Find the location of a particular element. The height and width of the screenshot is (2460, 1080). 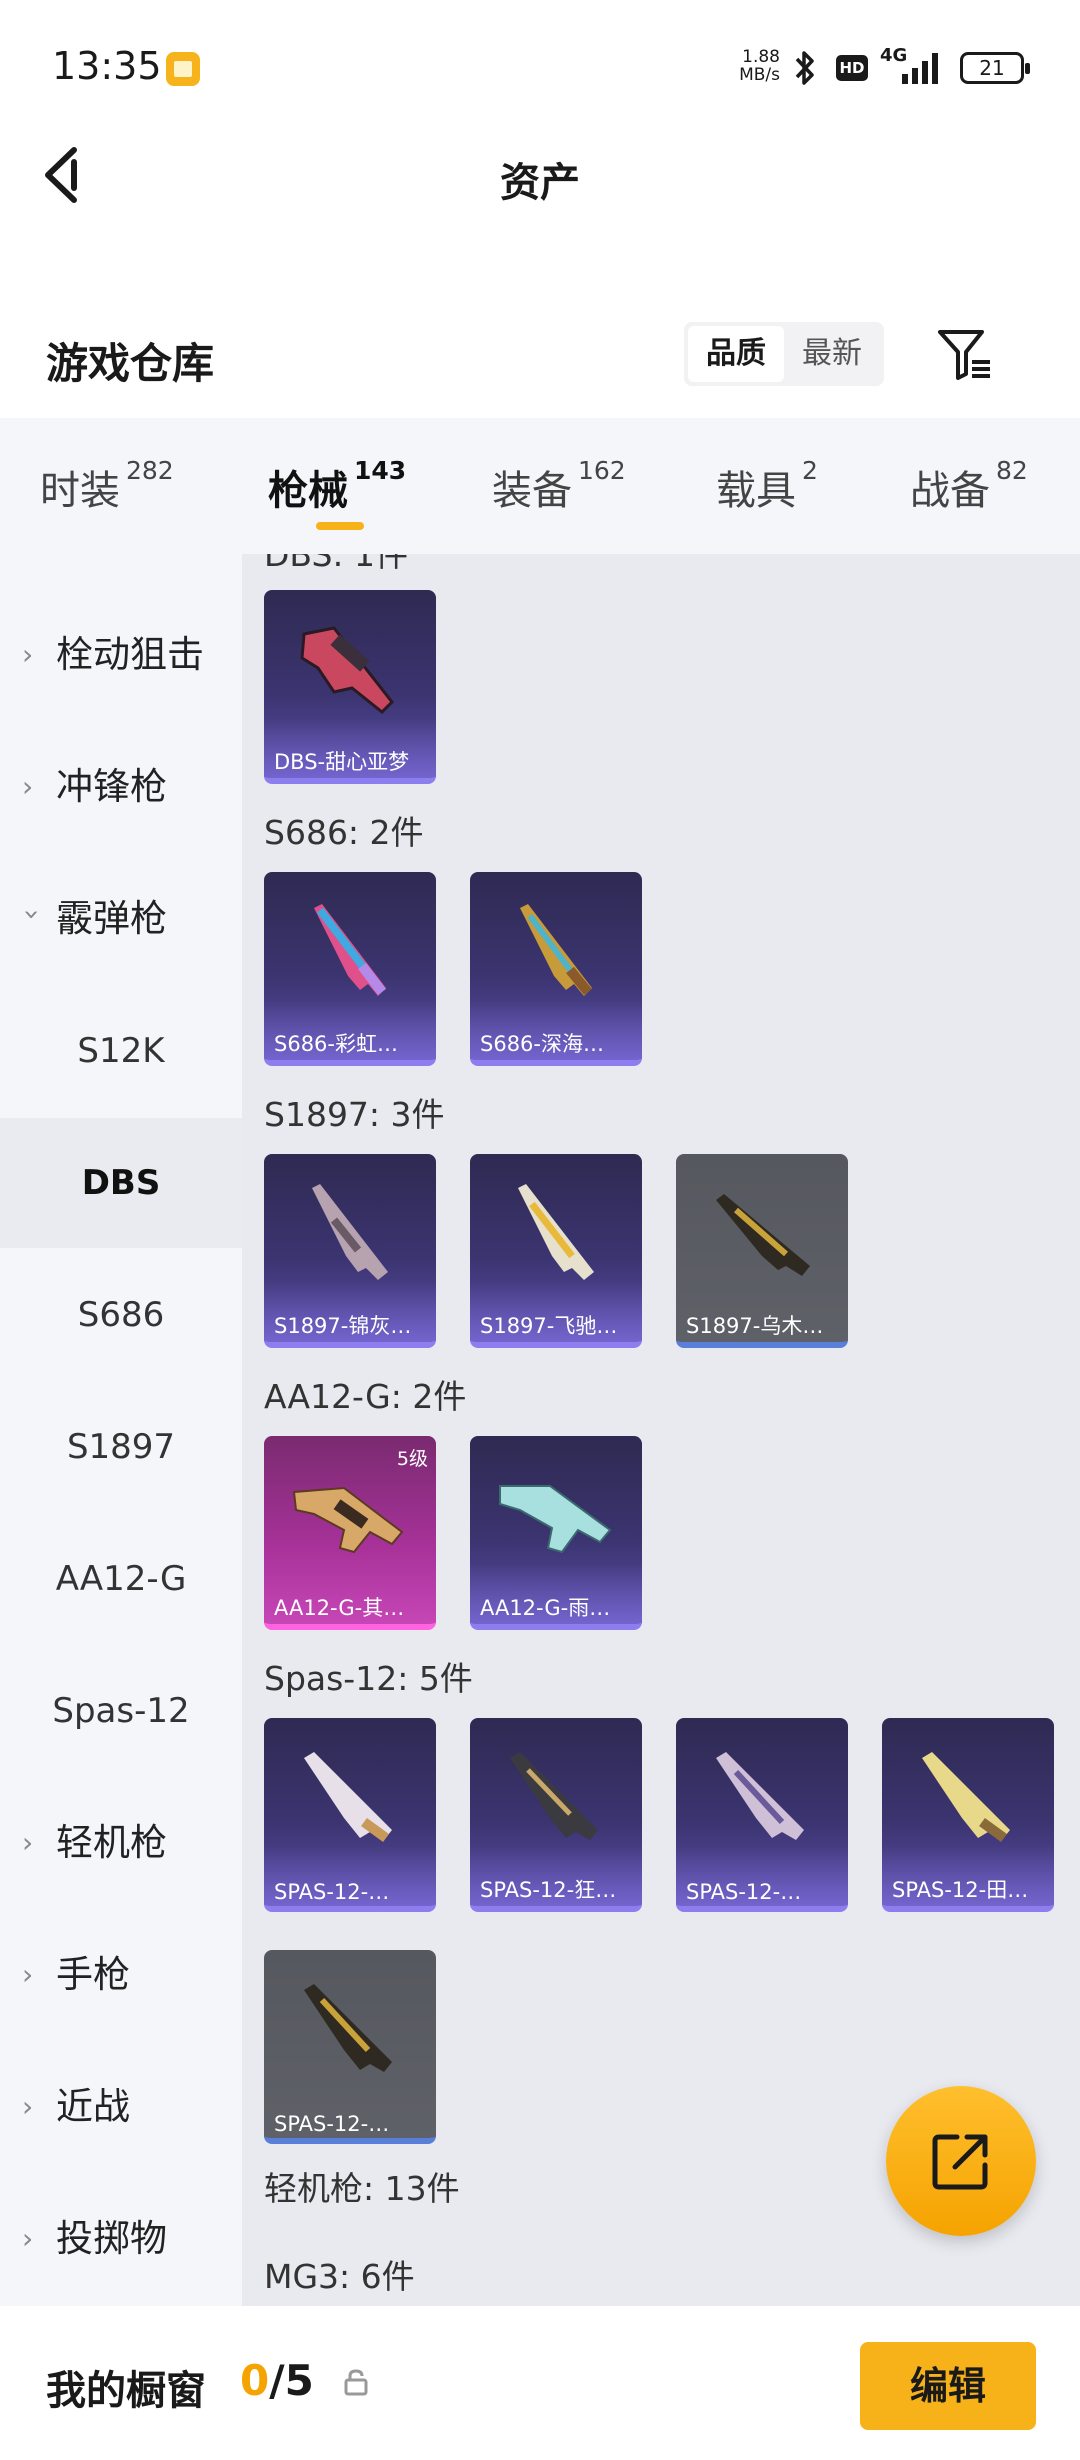

sidebar-item-label: 投掷物 is located at coordinates (111, 2238).